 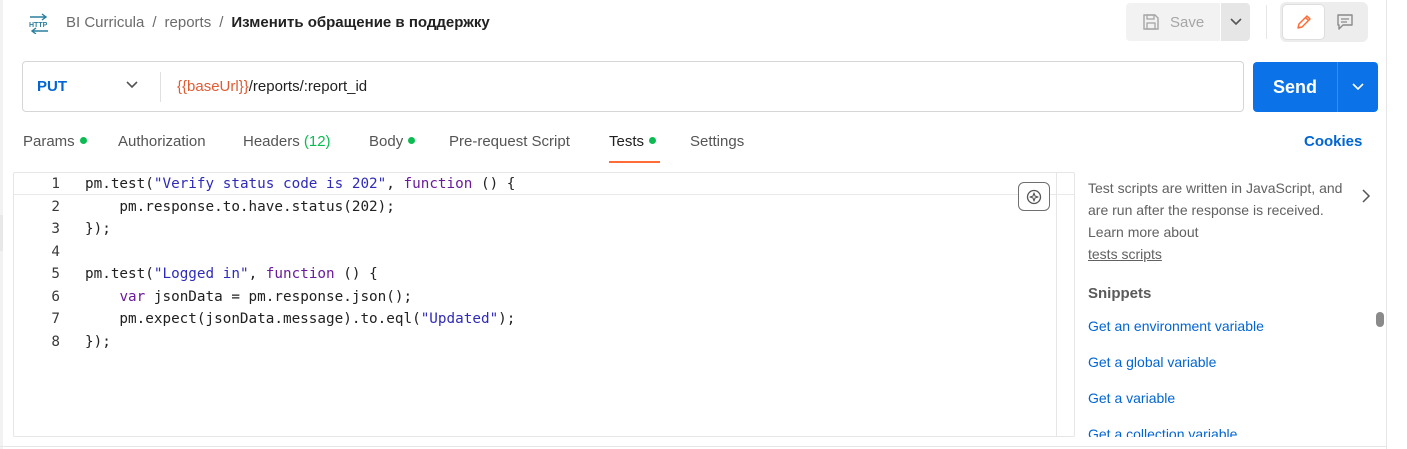 What do you see at coordinates (534, 342) in the screenshot?
I see `code-line: 8});` at bounding box center [534, 342].